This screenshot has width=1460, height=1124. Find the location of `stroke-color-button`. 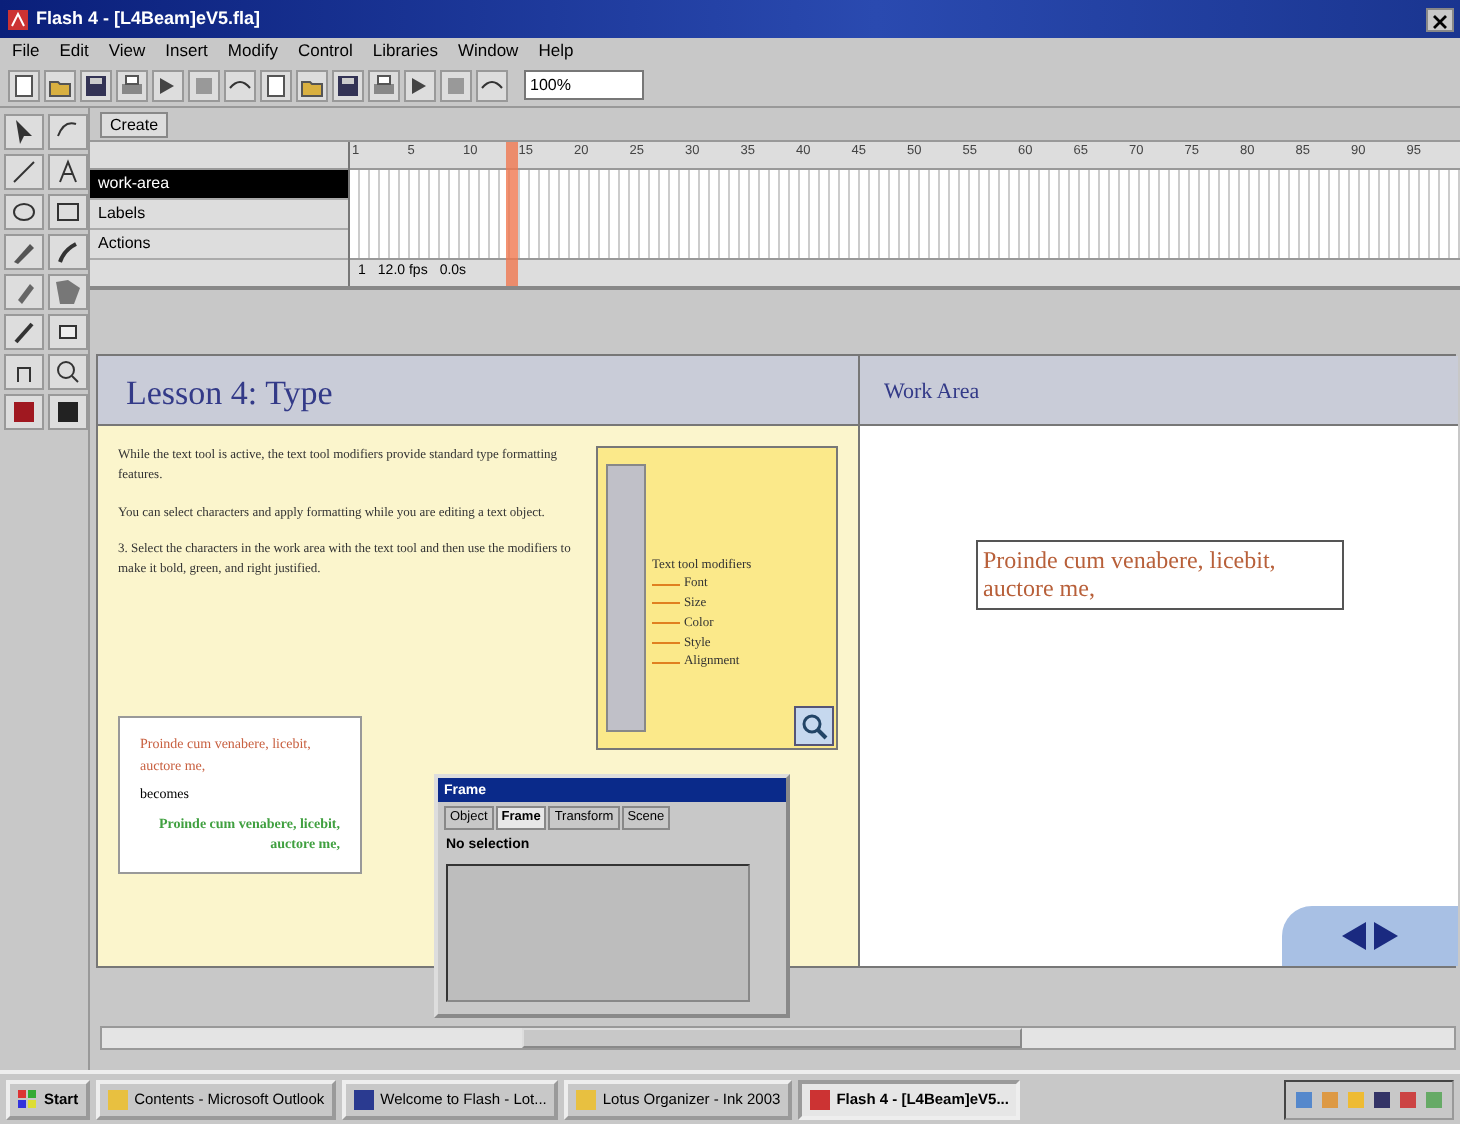

stroke-color-button is located at coordinates (24, 412).